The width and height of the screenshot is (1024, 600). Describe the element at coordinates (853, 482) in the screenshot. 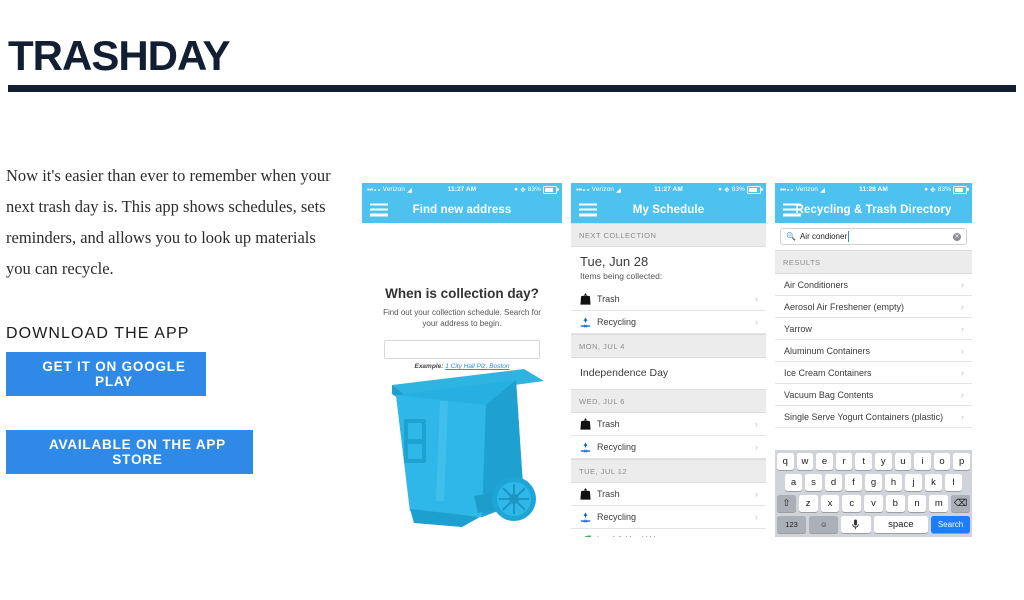

I see `key-f: f` at that location.